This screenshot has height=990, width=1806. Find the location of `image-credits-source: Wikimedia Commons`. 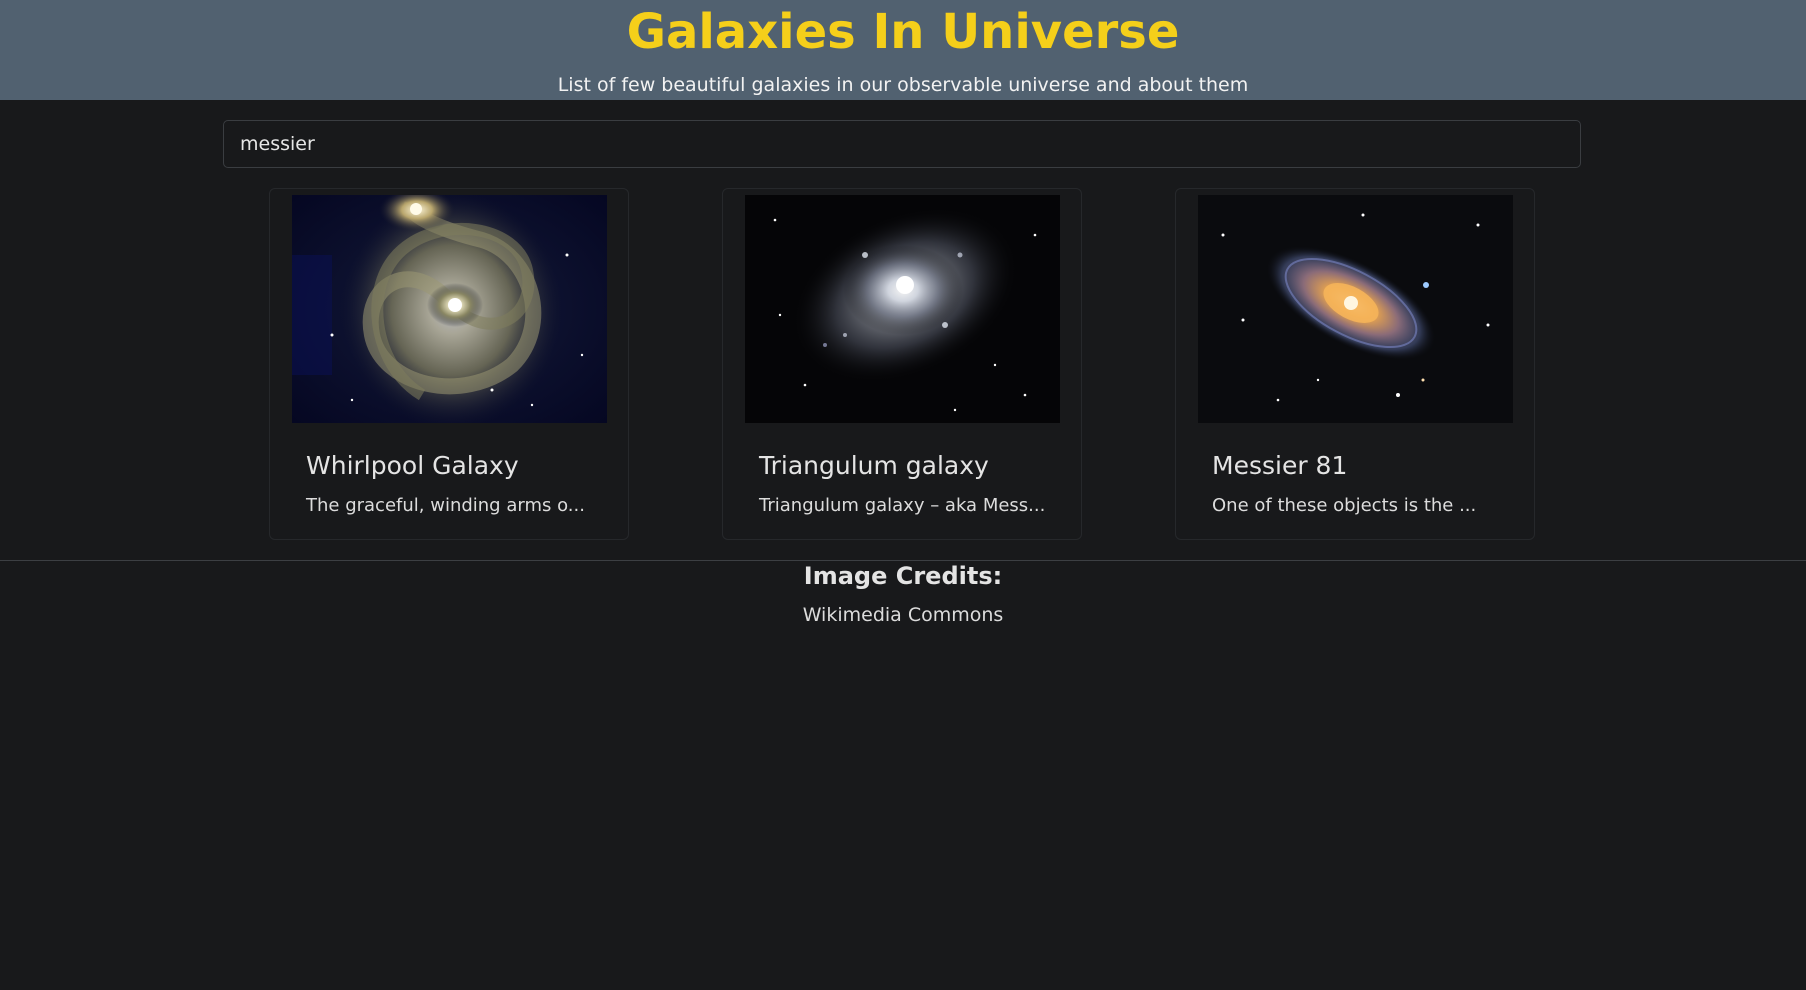

image-credits-source: Wikimedia Commons is located at coordinates (903, 615).